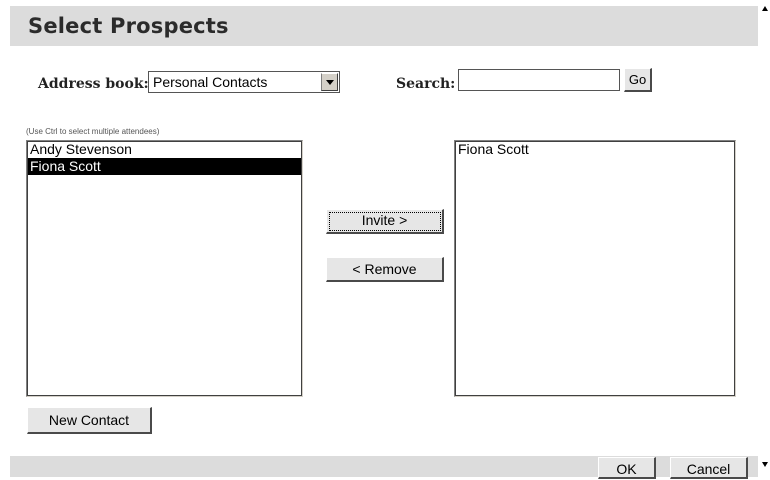  I want to click on scroll-up-arrow-icon, so click(765, 8).